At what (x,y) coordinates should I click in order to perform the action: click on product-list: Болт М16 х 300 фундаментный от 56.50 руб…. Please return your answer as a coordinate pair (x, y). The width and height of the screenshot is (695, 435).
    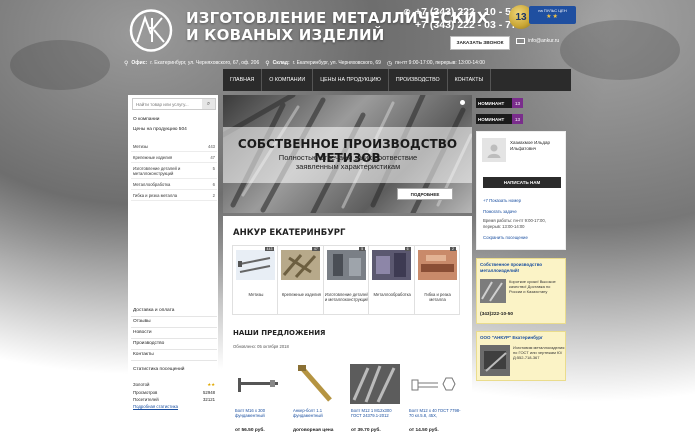
    Looking at the image, I should click on (348, 398).